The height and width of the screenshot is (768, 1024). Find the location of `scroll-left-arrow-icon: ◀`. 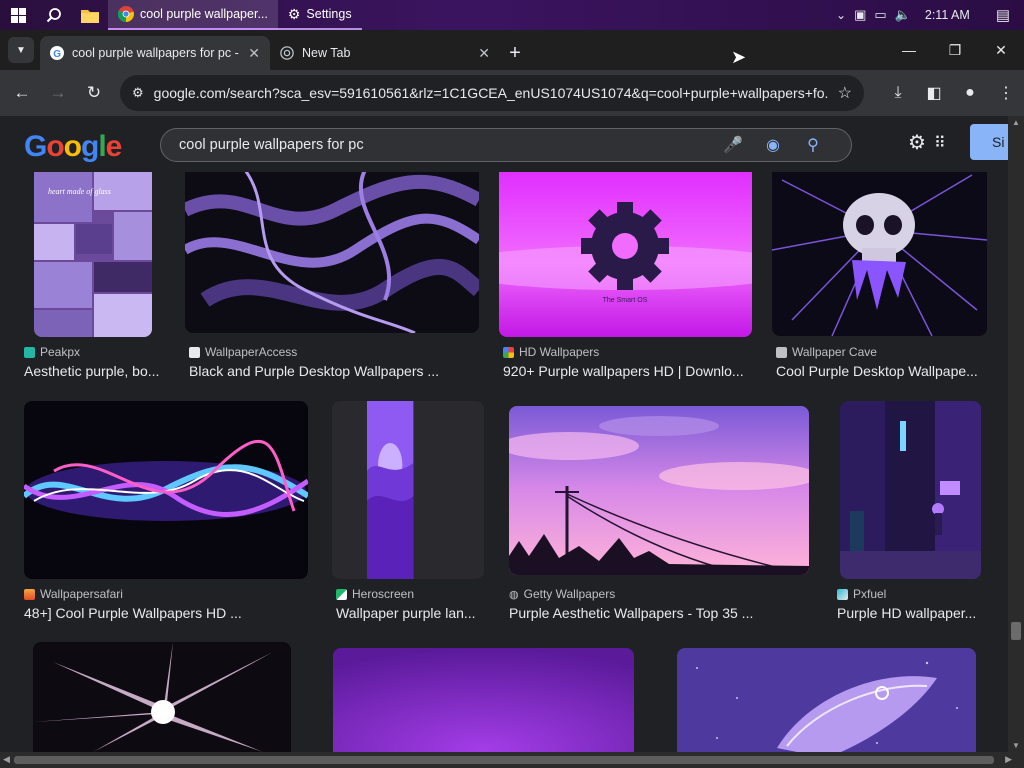

scroll-left-arrow-icon: ◀ is located at coordinates (6, 759).